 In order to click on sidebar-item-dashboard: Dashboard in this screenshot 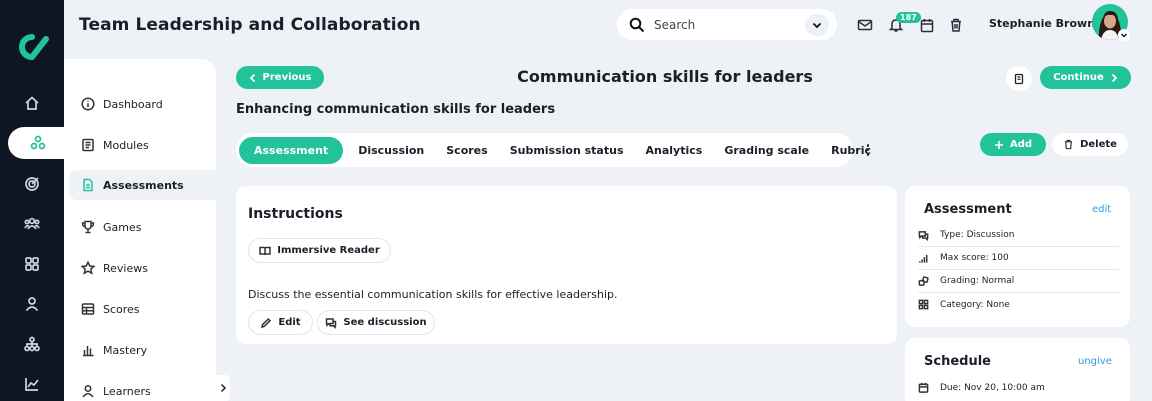, I will do `click(142, 104)`.